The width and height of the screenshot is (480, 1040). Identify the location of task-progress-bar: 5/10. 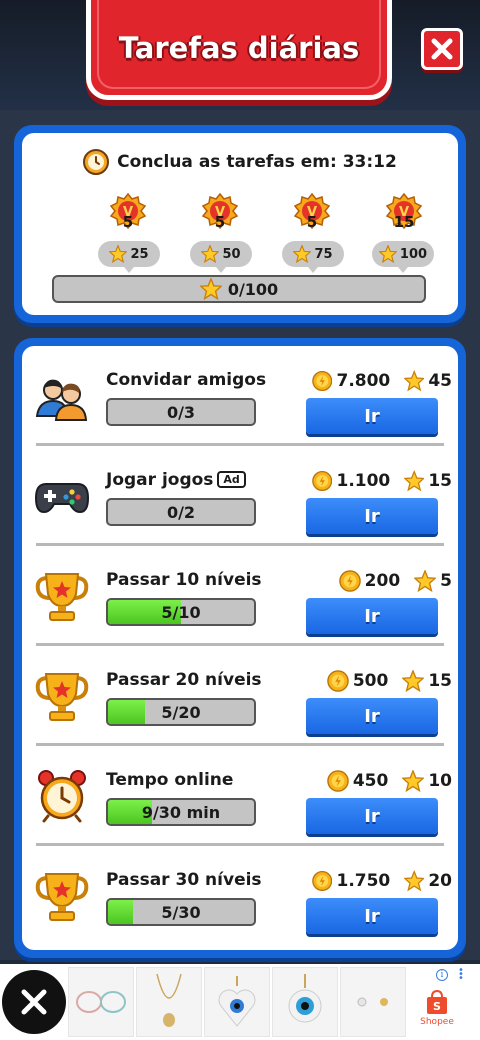
(181, 612).